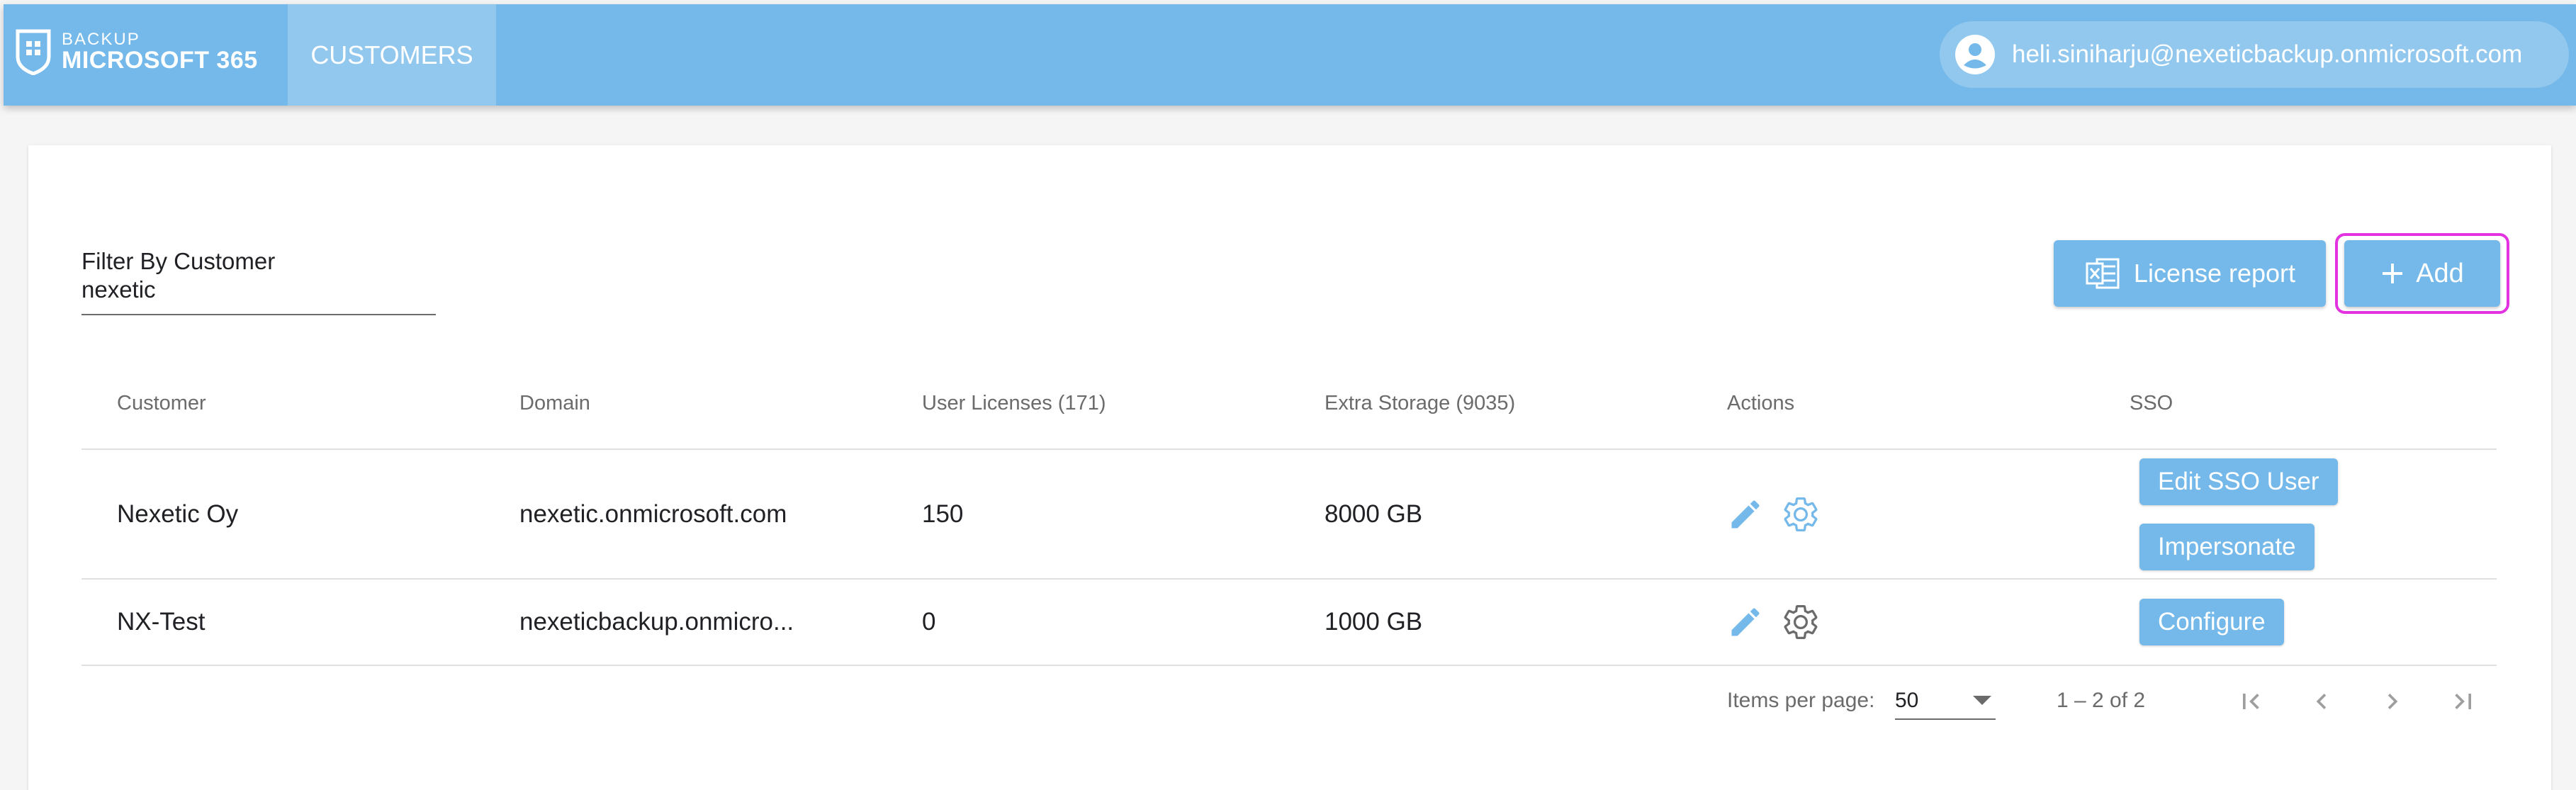  I want to click on column-header-domain: Domain, so click(554, 403).